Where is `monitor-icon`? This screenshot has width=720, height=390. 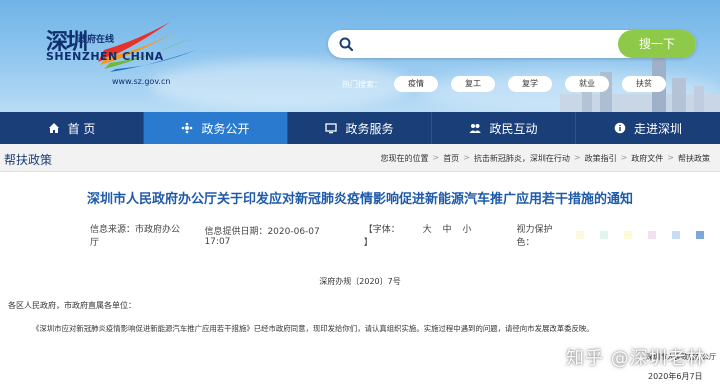
monitor-icon is located at coordinates (331, 128).